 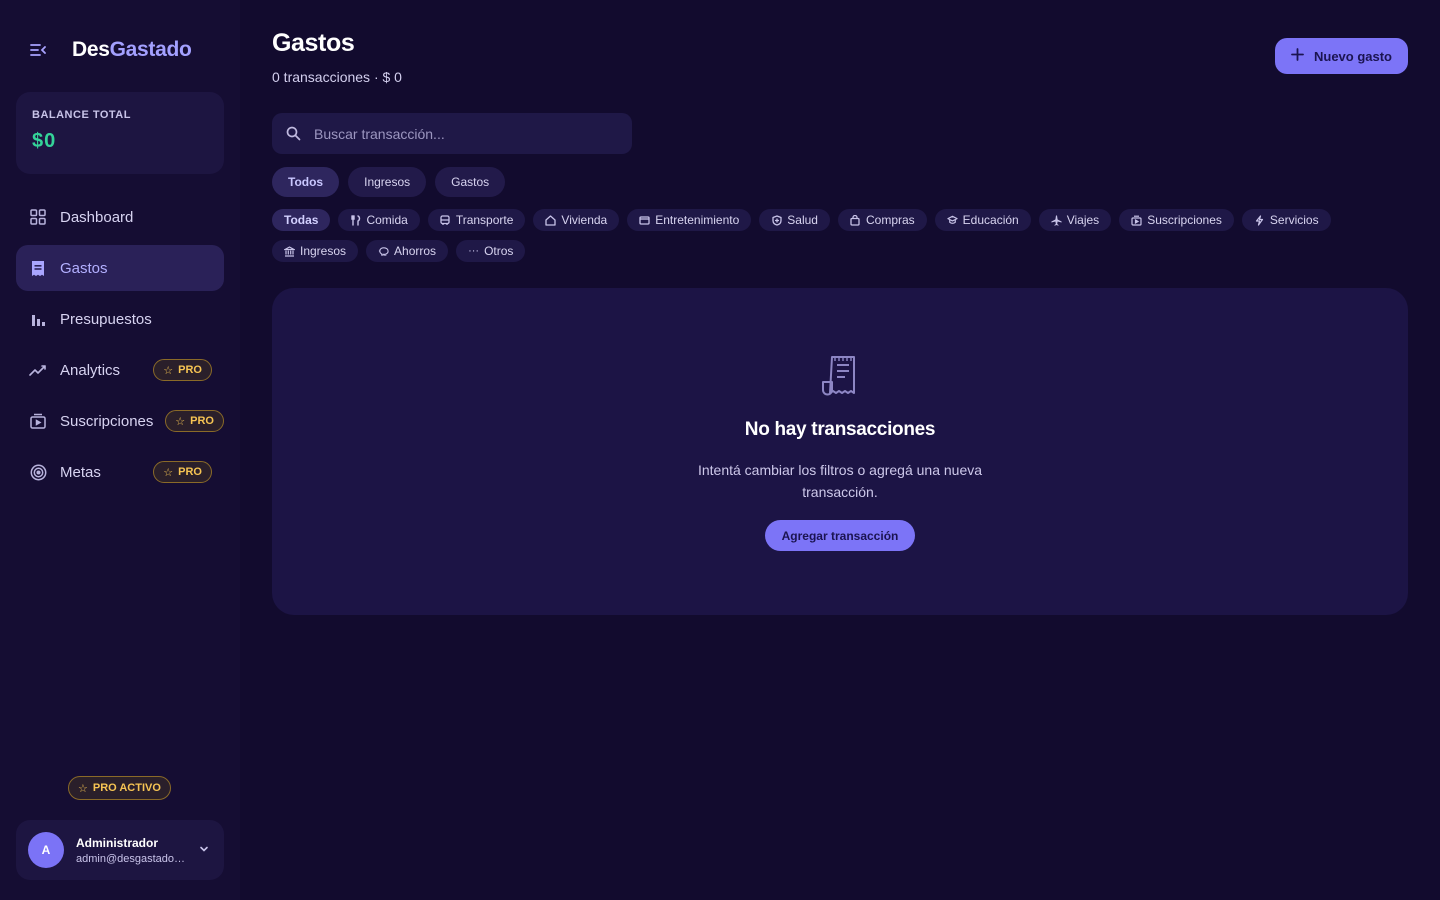 What do you see at coordinates (120, 268) in the screenshot?
I see `sidebar-item-gastos: Gastos` at bounding box center [120, 268].